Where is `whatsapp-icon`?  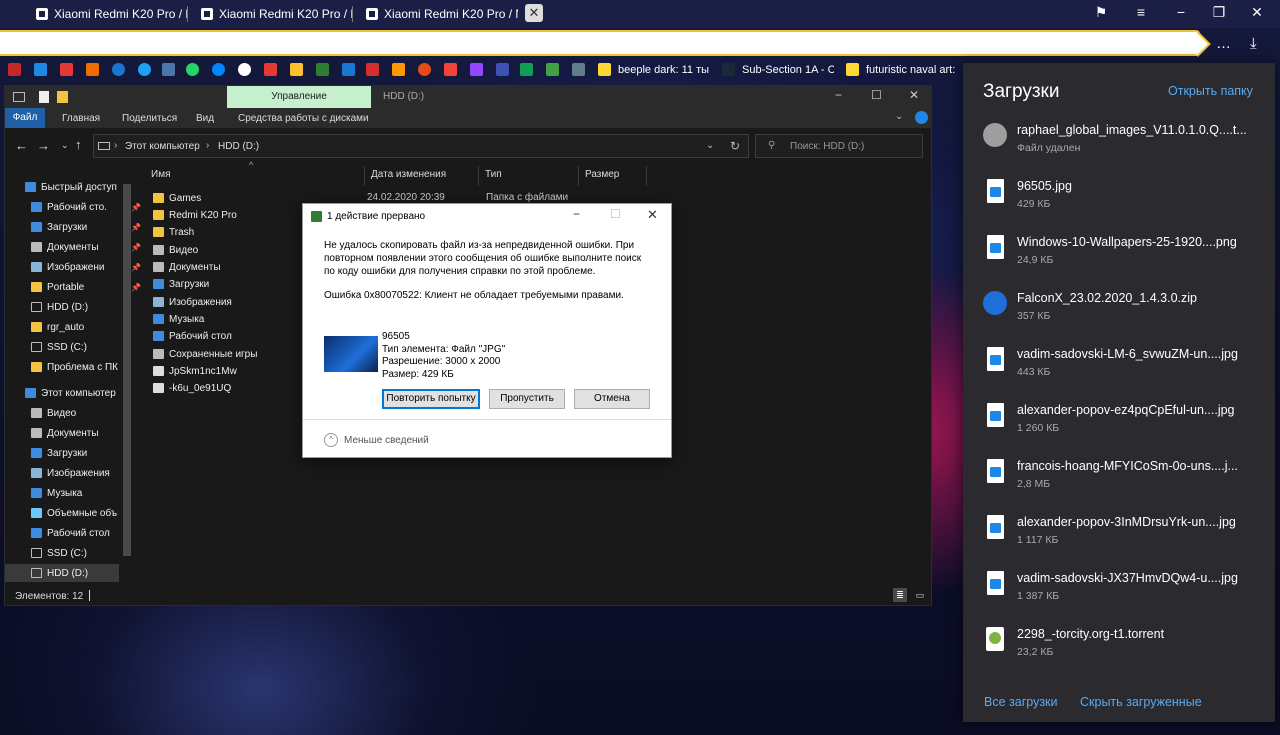 whatsapp-icon is located at coordinates (192, 69).